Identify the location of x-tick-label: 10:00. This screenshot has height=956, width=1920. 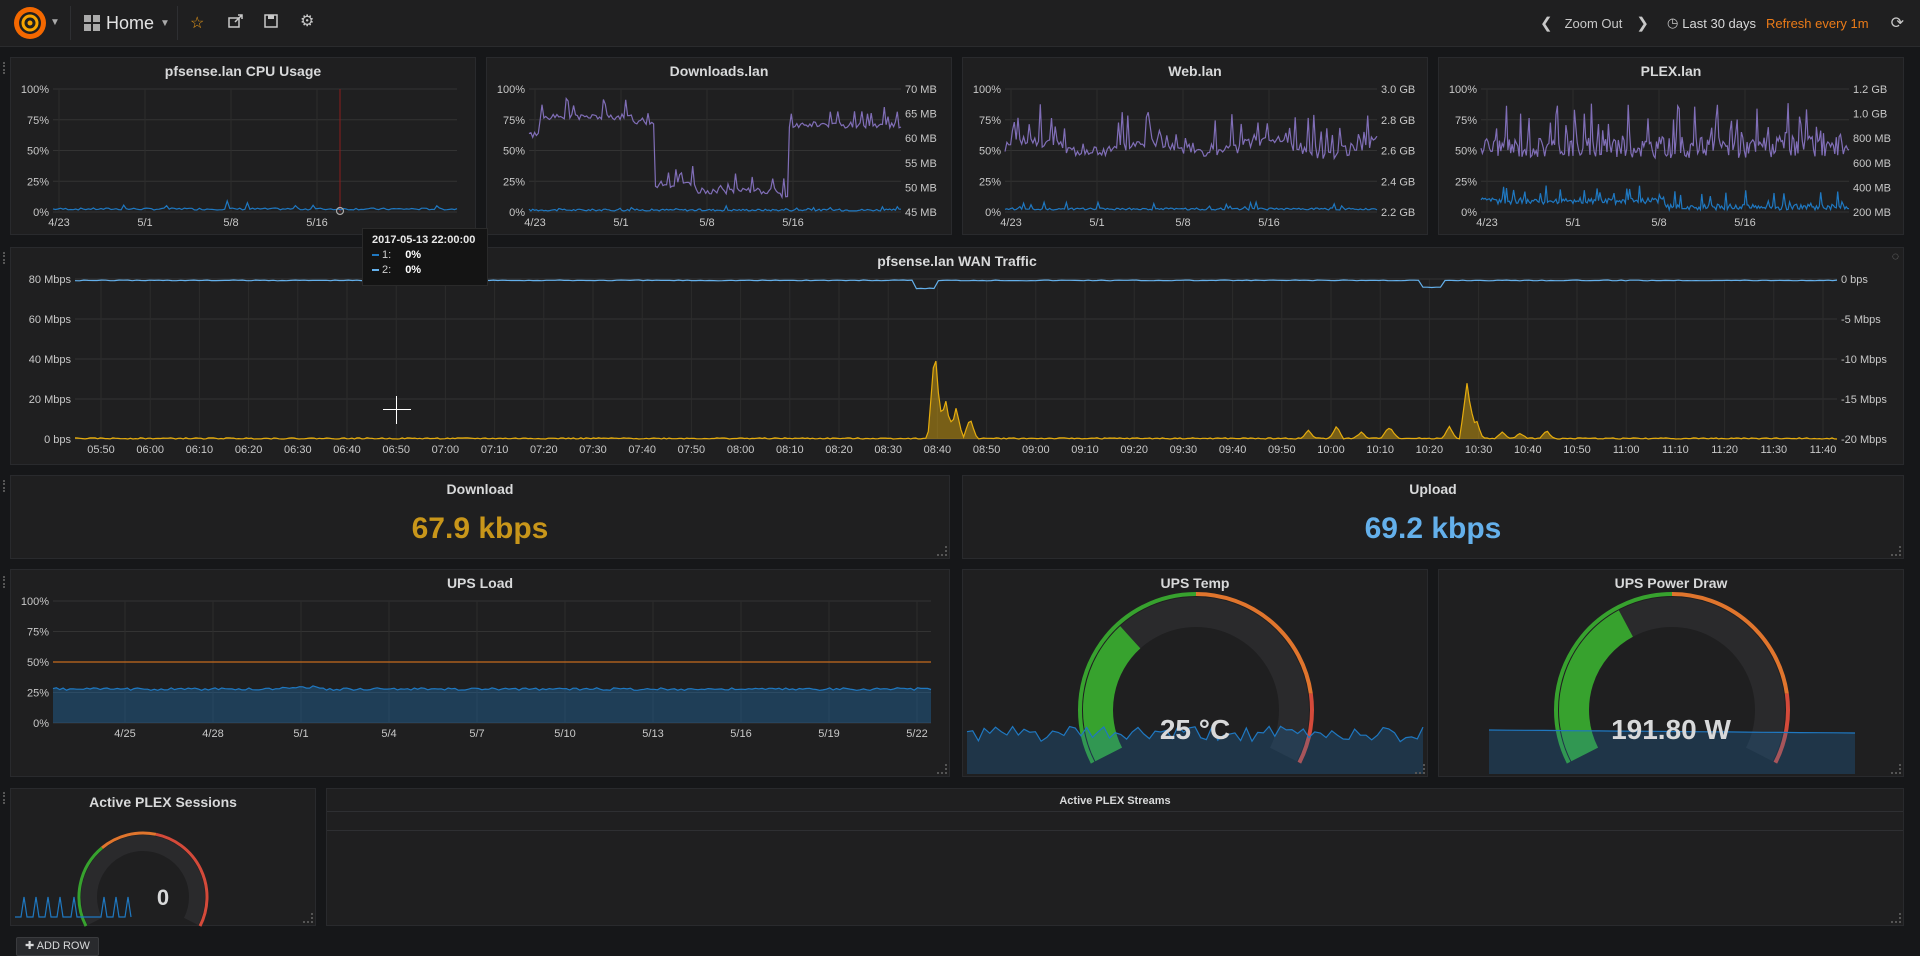
(1331, 450).